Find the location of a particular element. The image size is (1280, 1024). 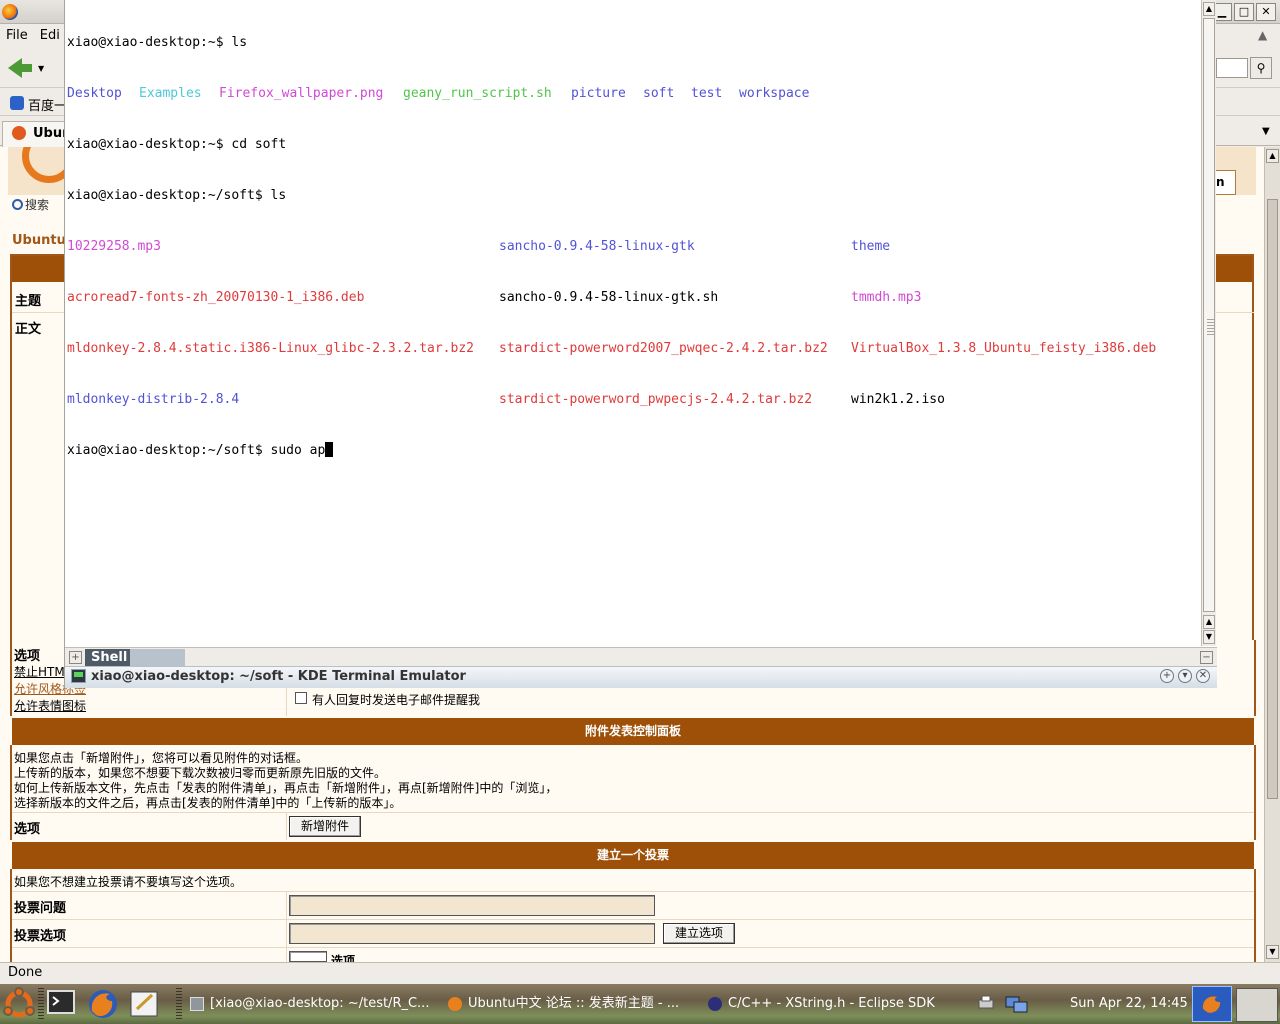

back-arrow-icon is located at coordinates (20, 68).